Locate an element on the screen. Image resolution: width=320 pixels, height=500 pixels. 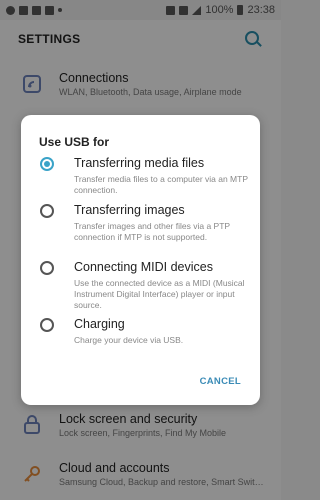
option-label: Charging is located at coordinates (99, 324).